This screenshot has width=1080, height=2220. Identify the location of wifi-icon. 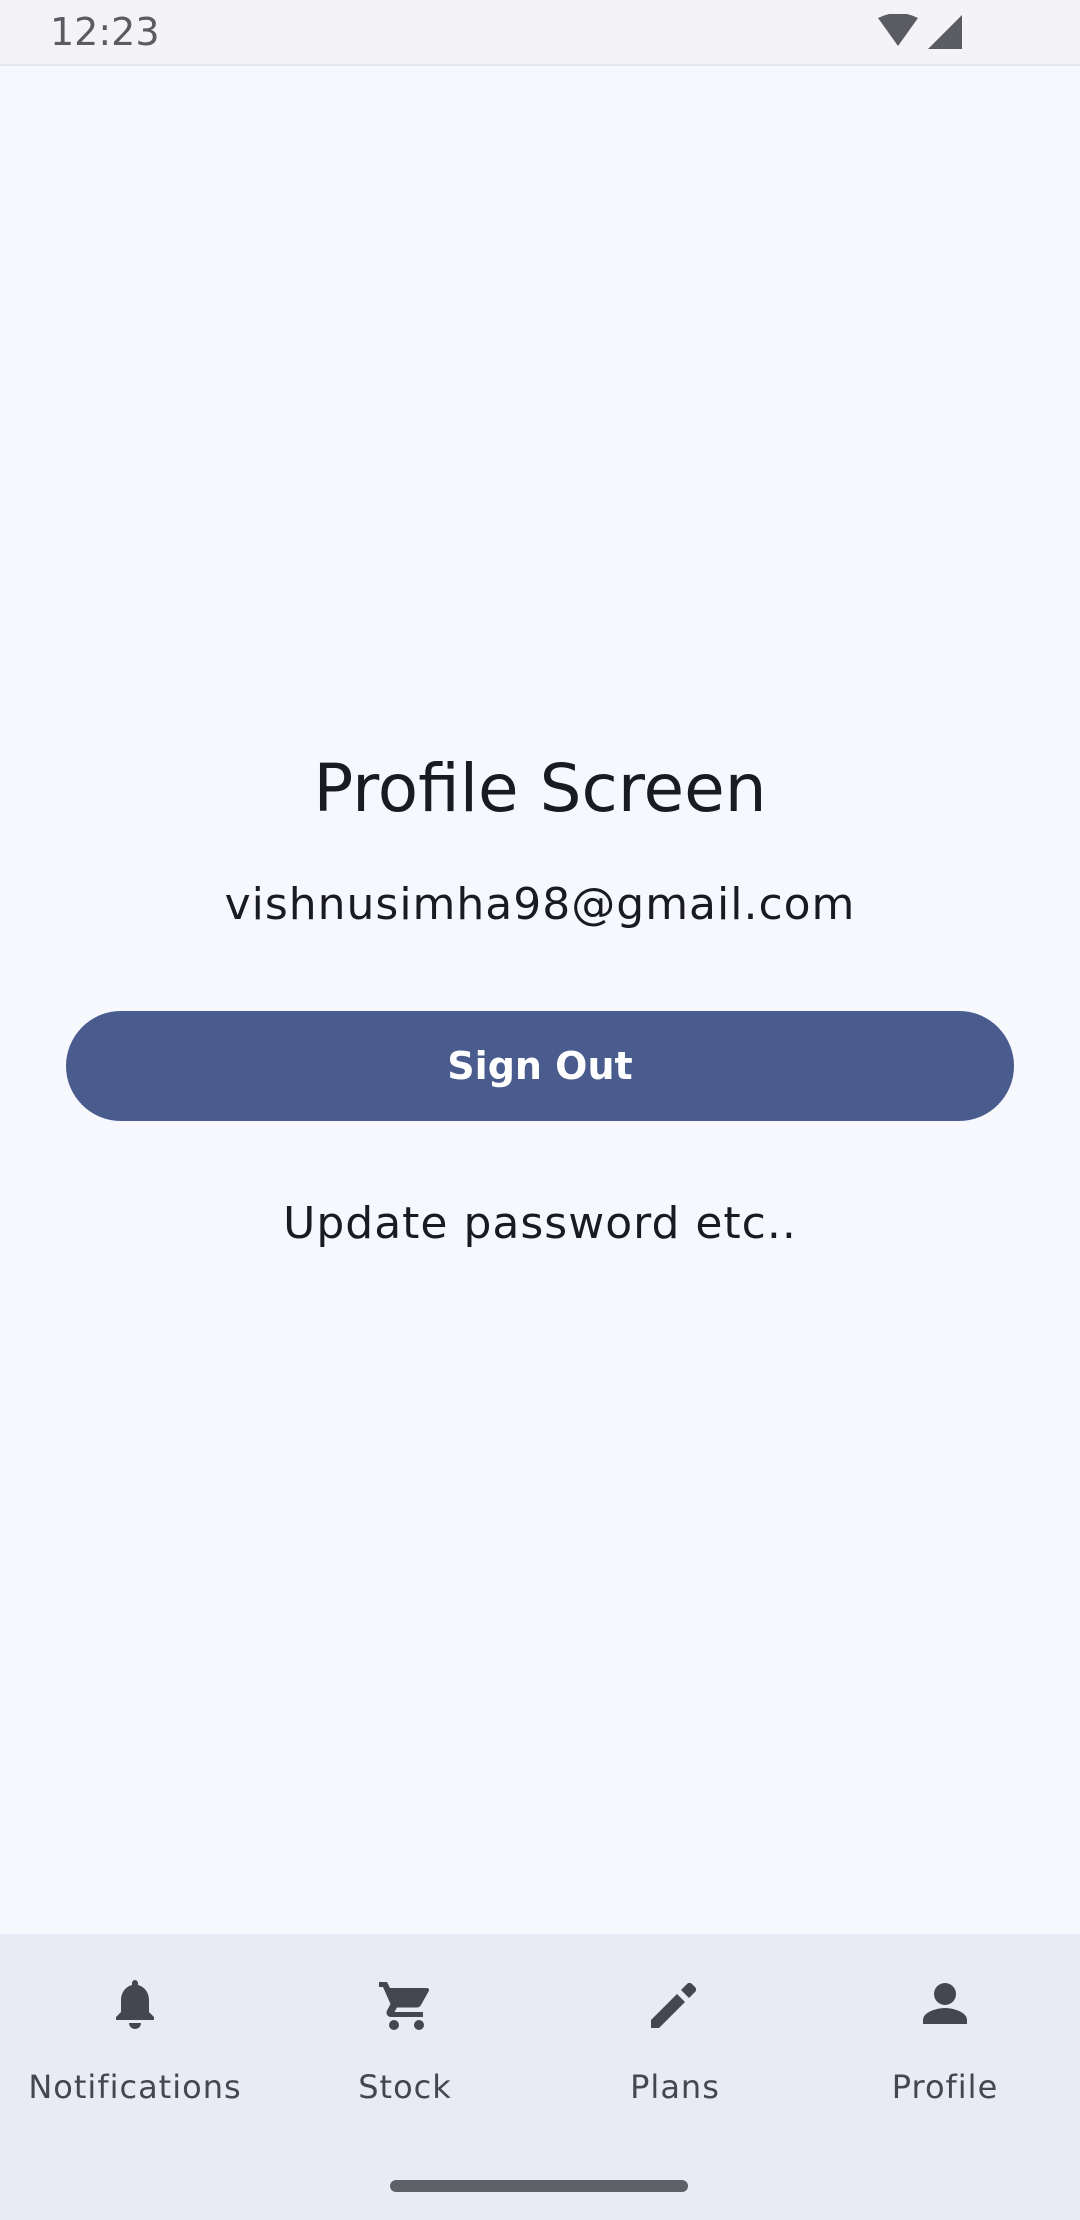
(898, 34).